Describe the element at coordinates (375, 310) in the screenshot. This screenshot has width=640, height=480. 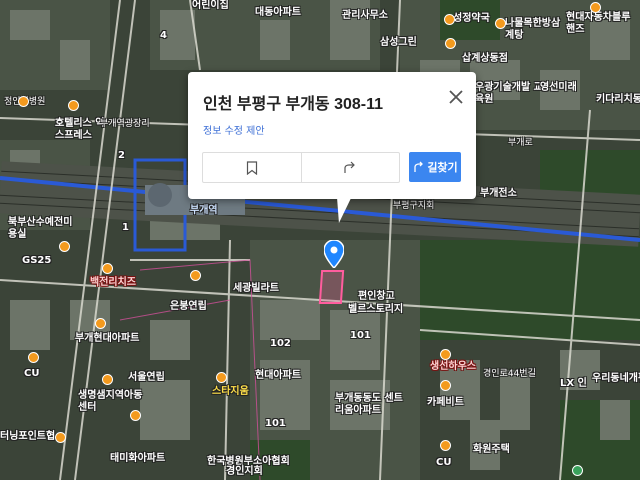
I see `map-label-belle: 벨르스토리지` at that location.